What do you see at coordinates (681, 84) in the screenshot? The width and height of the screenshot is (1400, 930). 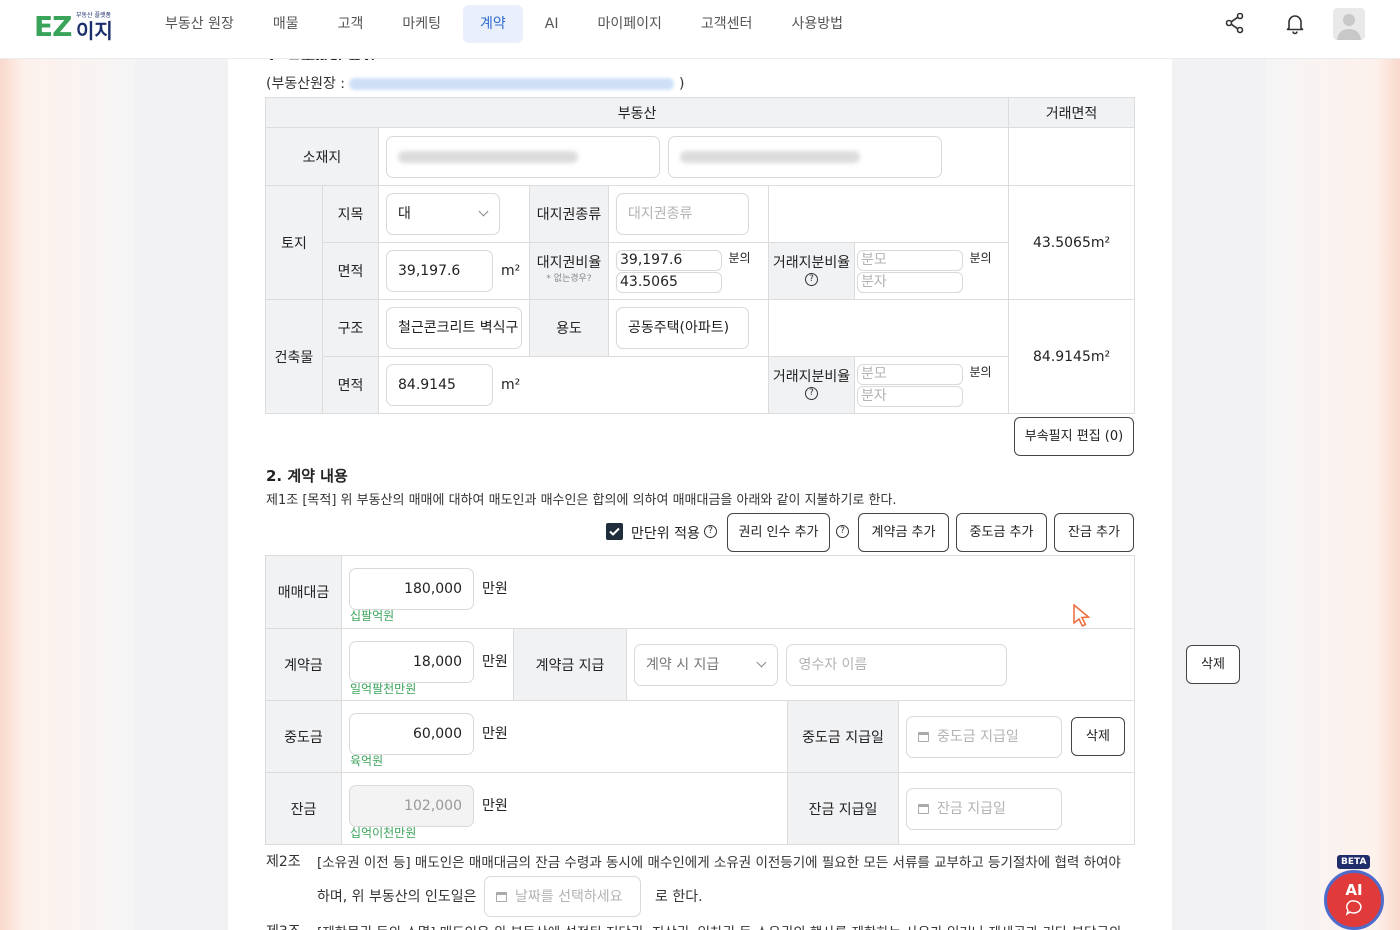 I see `register-suffix: )` at bounding box center [681, 84].